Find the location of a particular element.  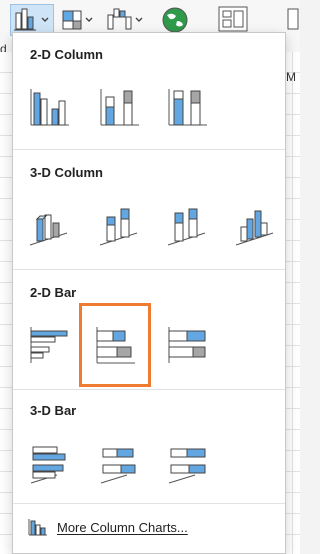

3d-percent-stacked-column-icon is located at coordinates (186, 227).